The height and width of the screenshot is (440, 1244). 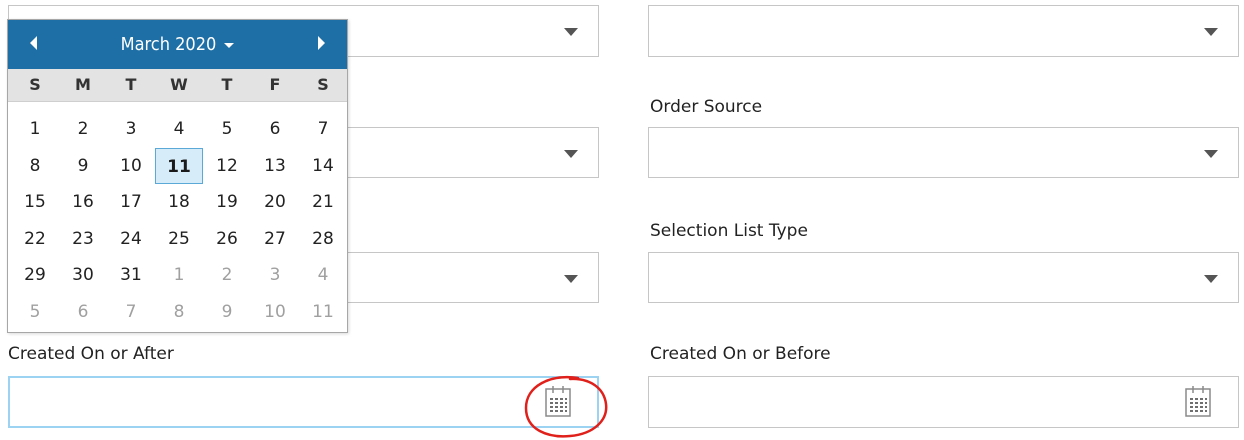 What do you see at coordinates (275, 239) in the screenshot?
I see `day-cell: 27` at bounding box center [275, 239].